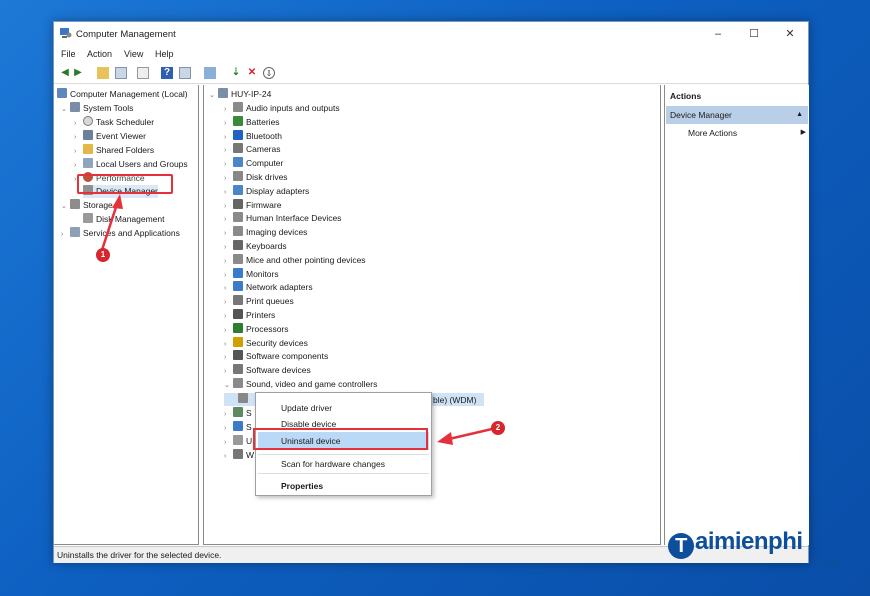 The width and height of the screenshot is (870, 596). Describe the element at coordinates (830, 562) in the screenshot. I see `watermark-domain: .vn` at that location.